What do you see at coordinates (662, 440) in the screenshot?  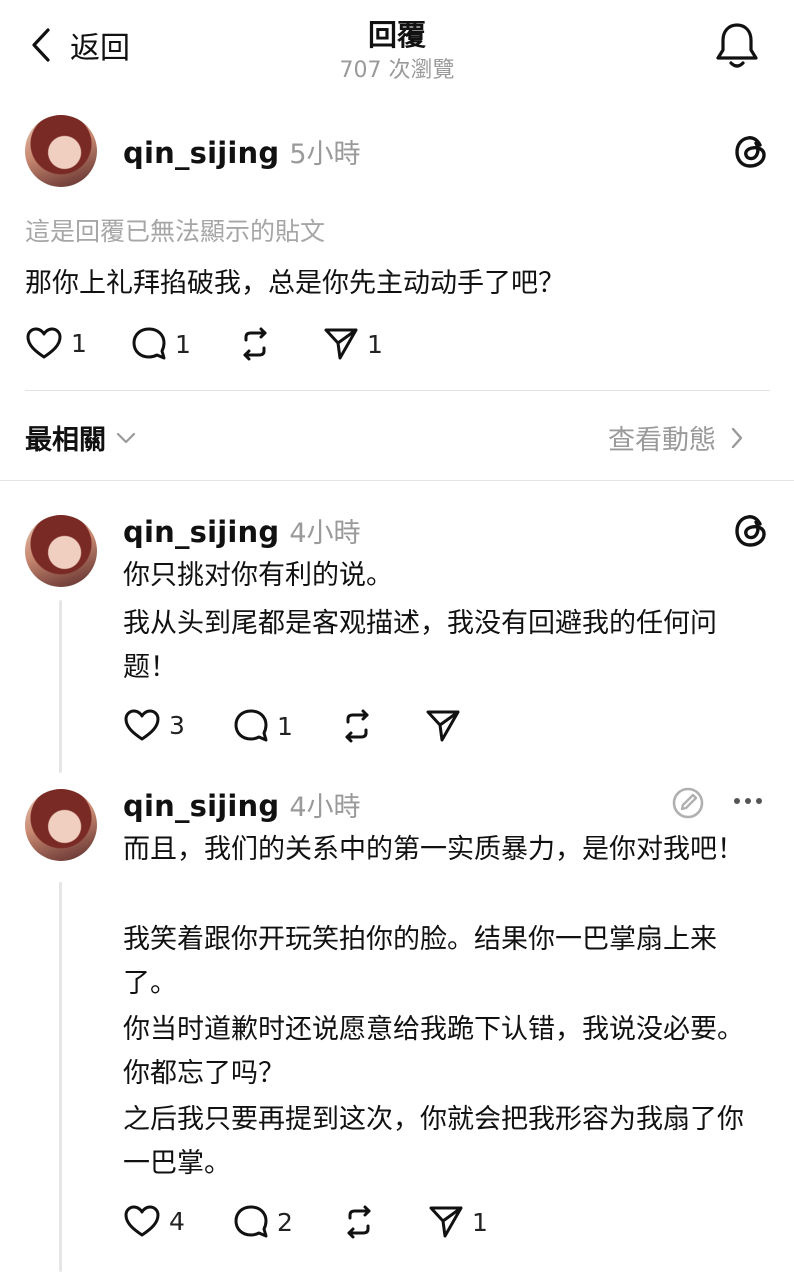 I see `activity-label: 查看動態` at bounding box center [662, 440].